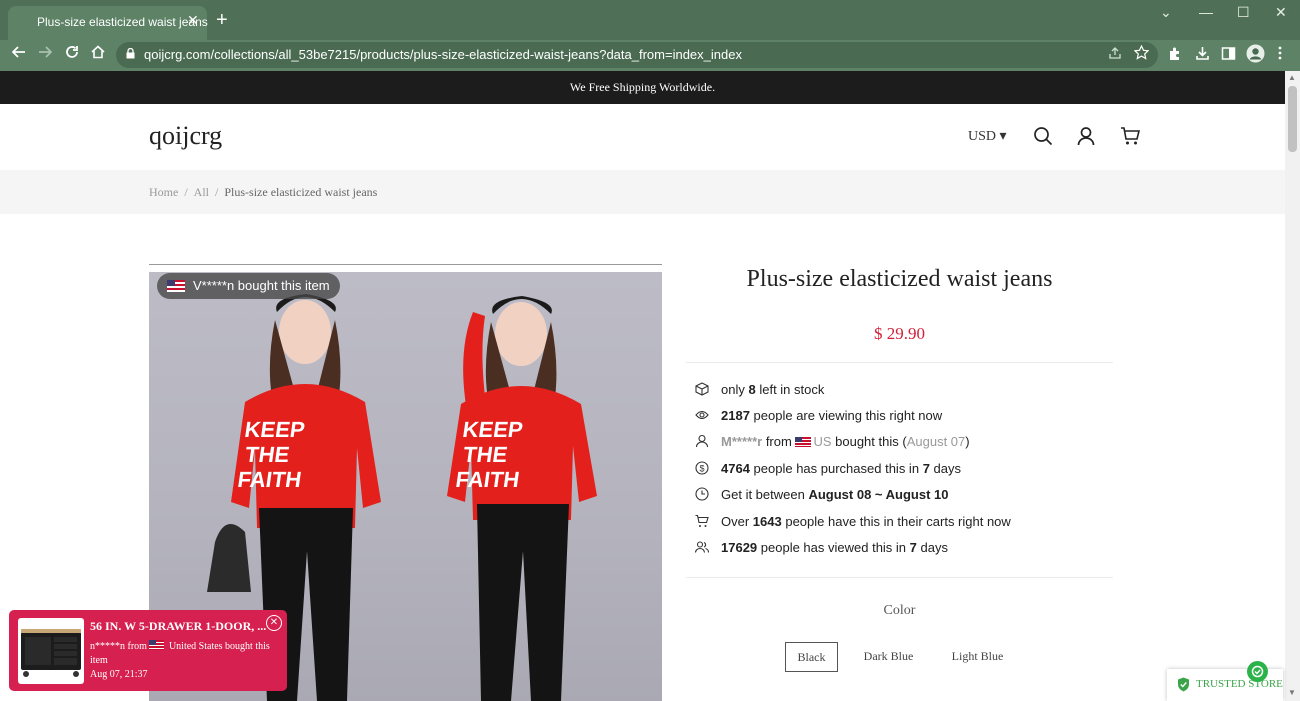  Describe the element at coordinates (1086, 136) in the screenshot. I see `account-icon` at that location.